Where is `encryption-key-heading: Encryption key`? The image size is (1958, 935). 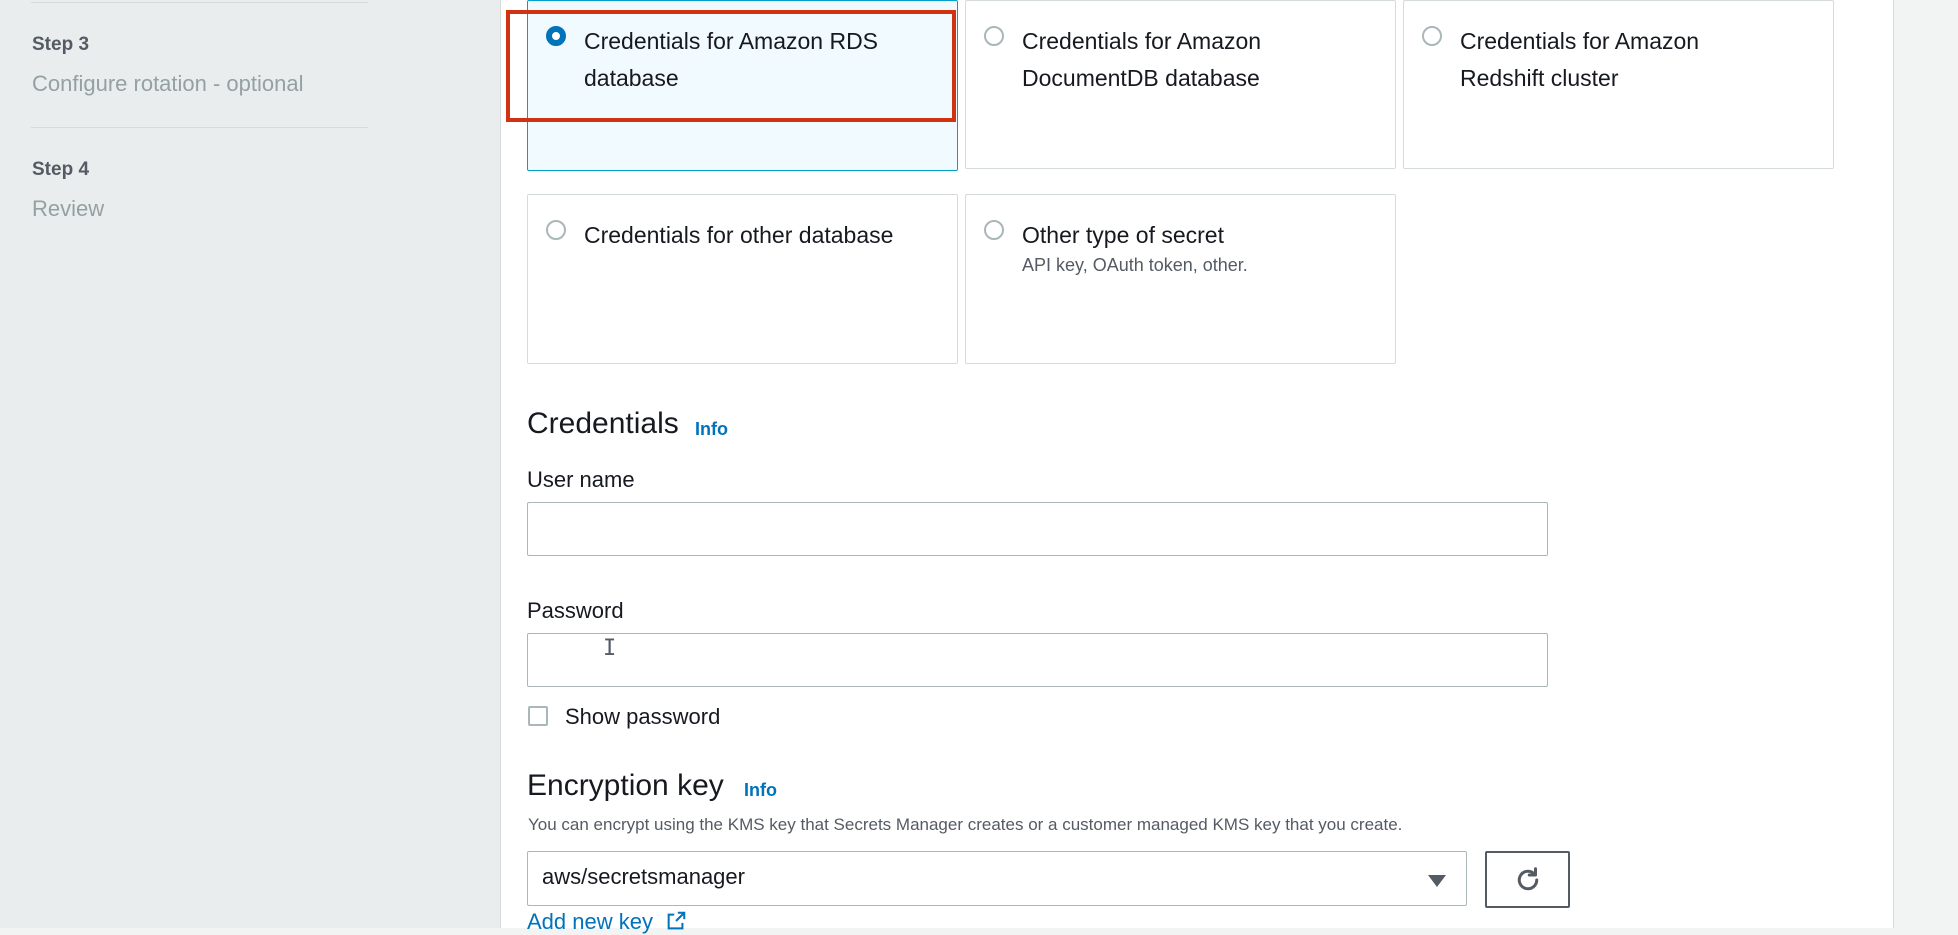
encryption-key-heading: Encryption key is located at coordinates (625, 785).